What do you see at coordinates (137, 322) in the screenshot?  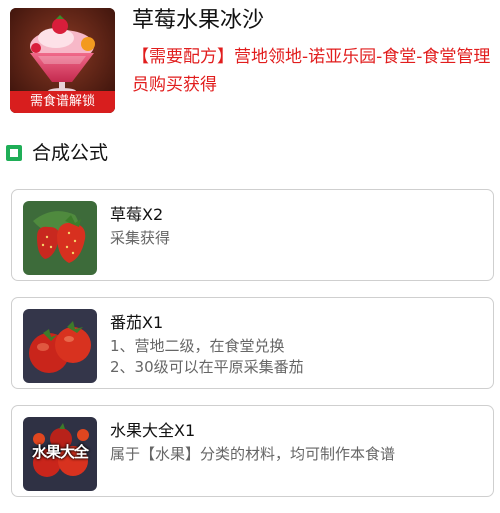 I see `ingredient-name: 番茄X1` at bounding box center [137, 322].